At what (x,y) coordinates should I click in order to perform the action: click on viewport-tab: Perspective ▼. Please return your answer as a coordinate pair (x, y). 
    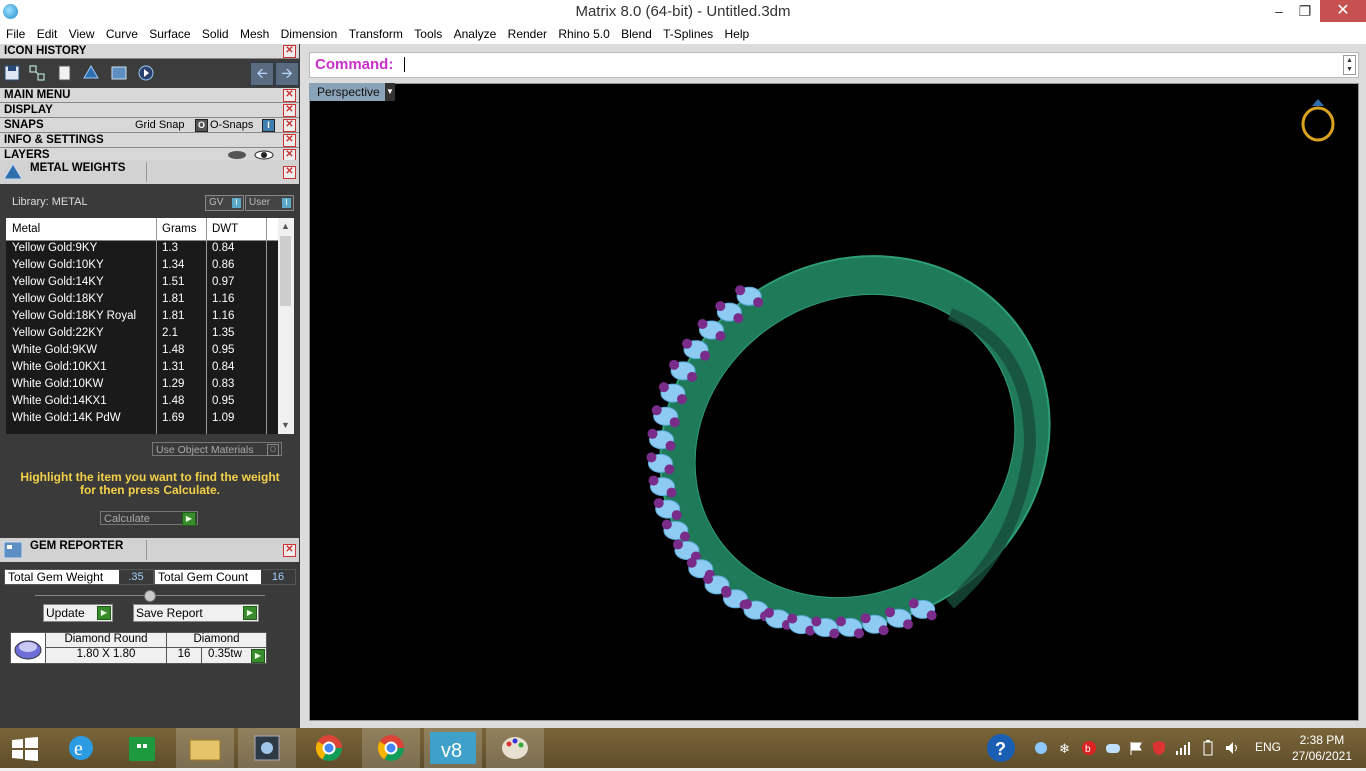
    Looking at the image, I should click on (352, 92).